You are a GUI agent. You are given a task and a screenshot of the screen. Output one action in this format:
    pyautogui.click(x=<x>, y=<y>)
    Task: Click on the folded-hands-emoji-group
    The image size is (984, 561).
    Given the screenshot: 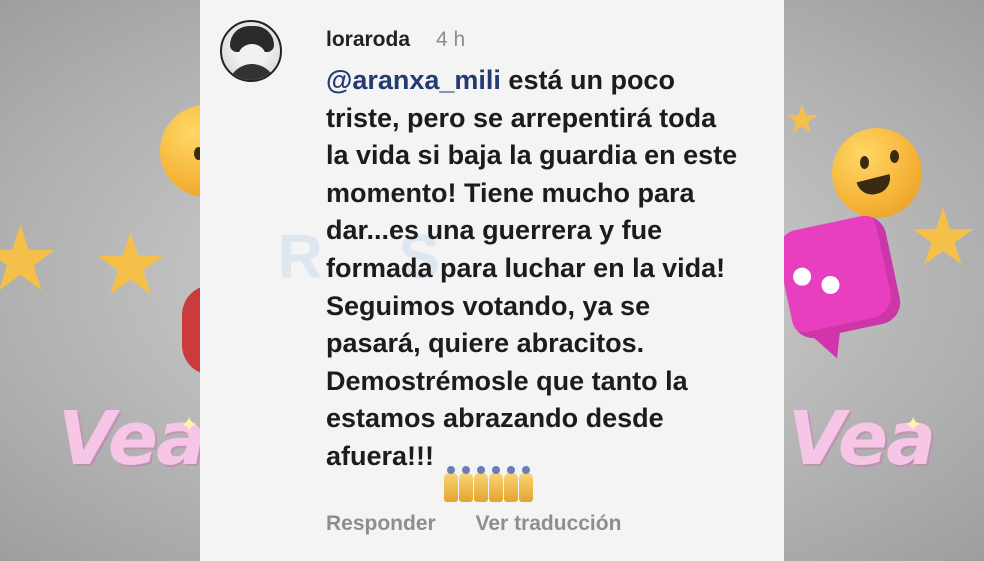 What is the action you would take?
    pyautogui.click(x=489, y=487)
    